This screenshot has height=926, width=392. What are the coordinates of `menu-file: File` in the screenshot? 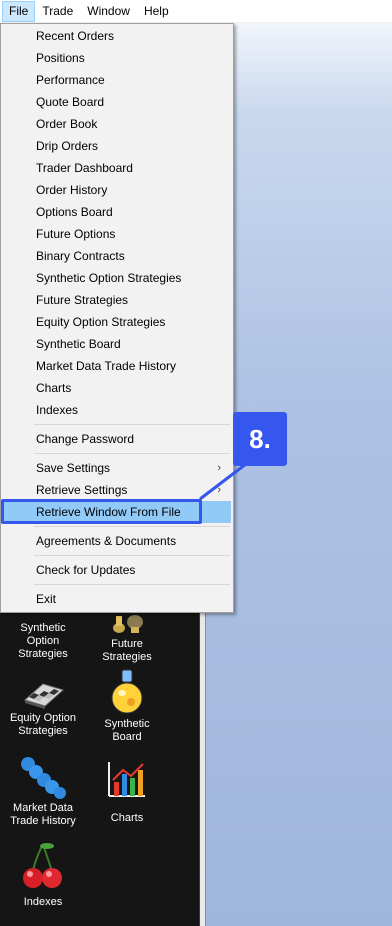 It's located at (19, 11).